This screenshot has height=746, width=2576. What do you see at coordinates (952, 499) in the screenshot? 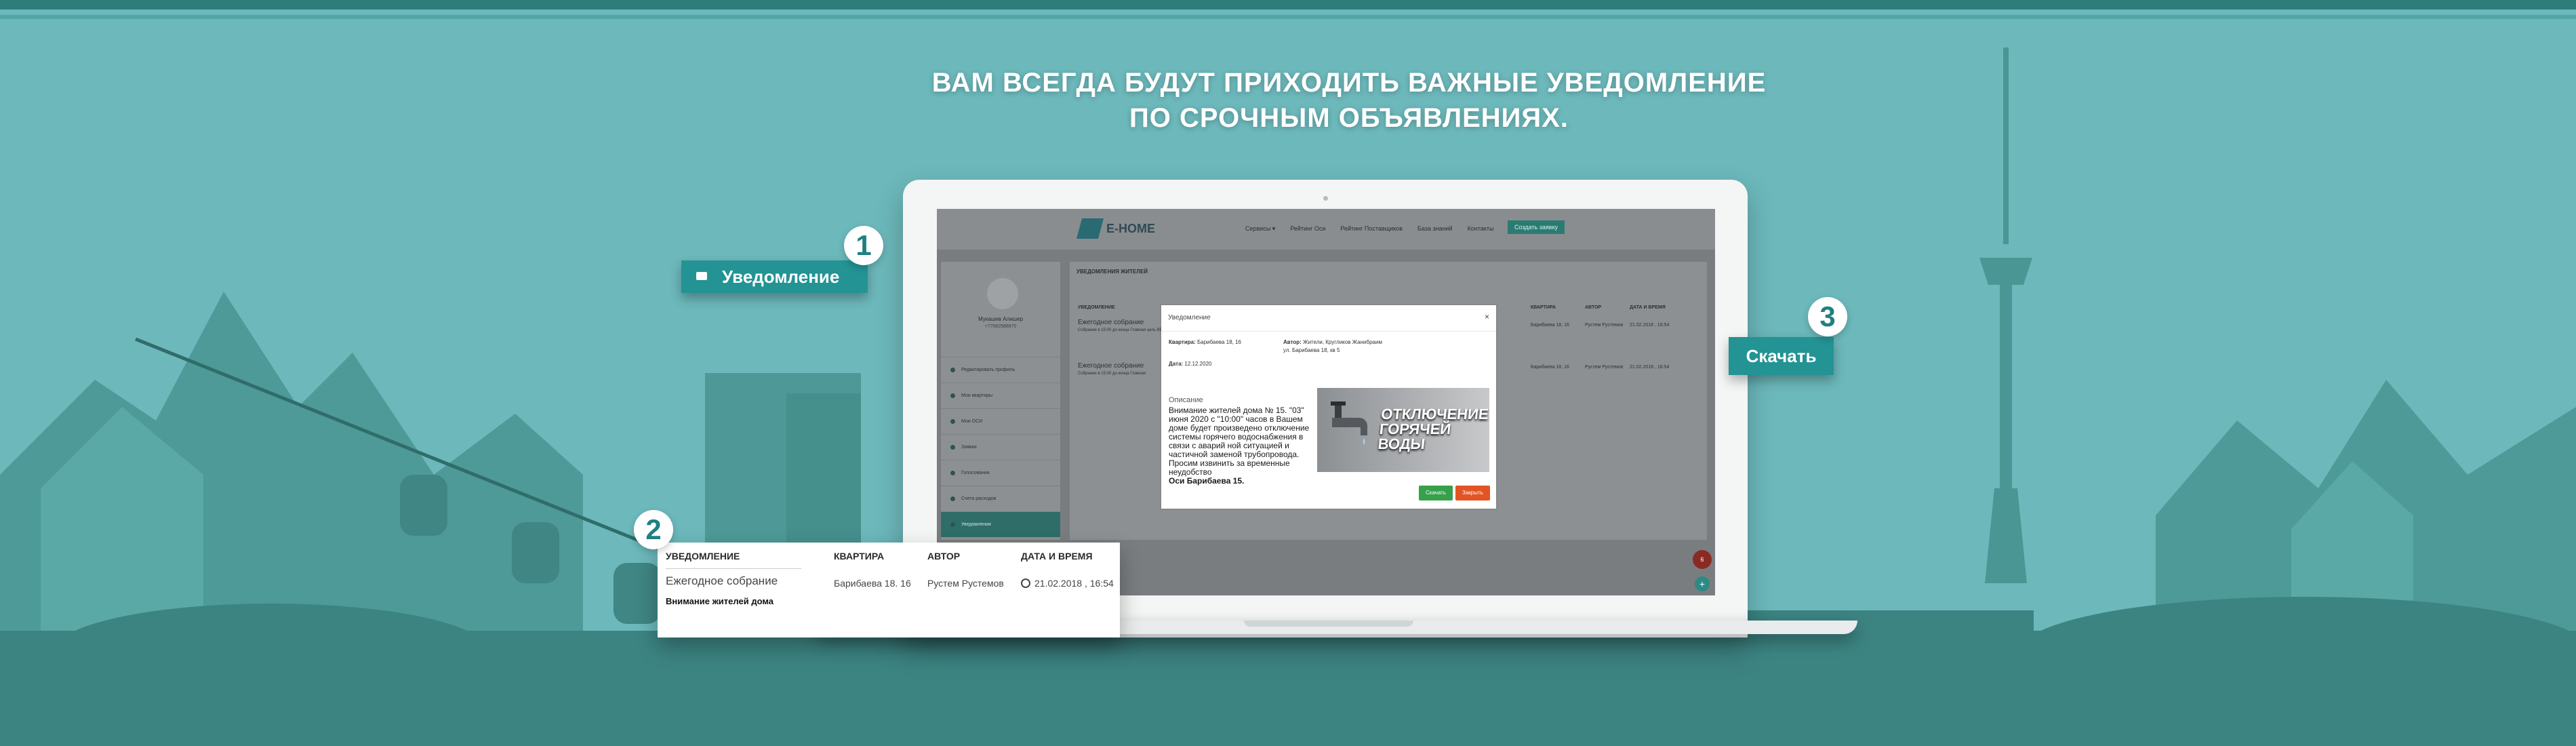
I see `wallet-icon` at bounding box center [952, 499].